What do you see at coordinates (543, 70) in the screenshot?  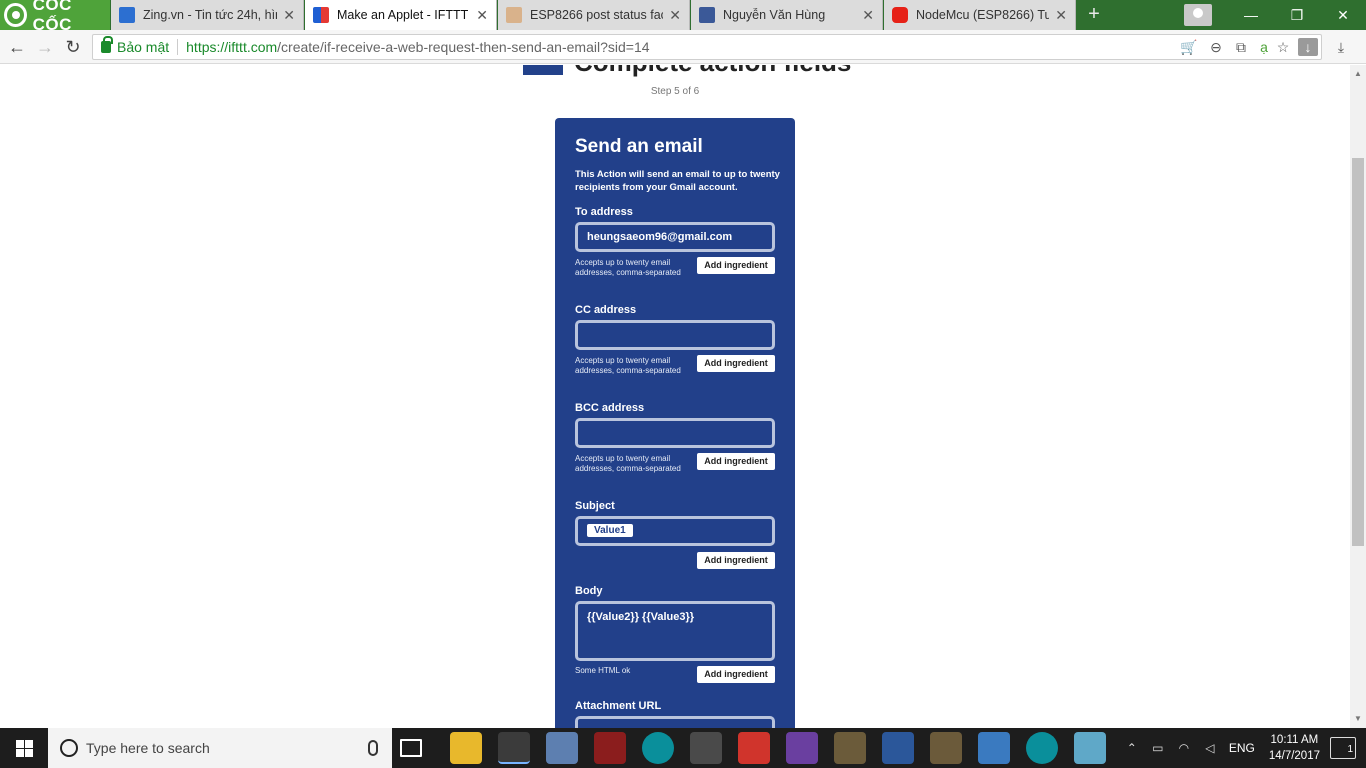 I see `heading-icon` at bounding box center [543, 70].